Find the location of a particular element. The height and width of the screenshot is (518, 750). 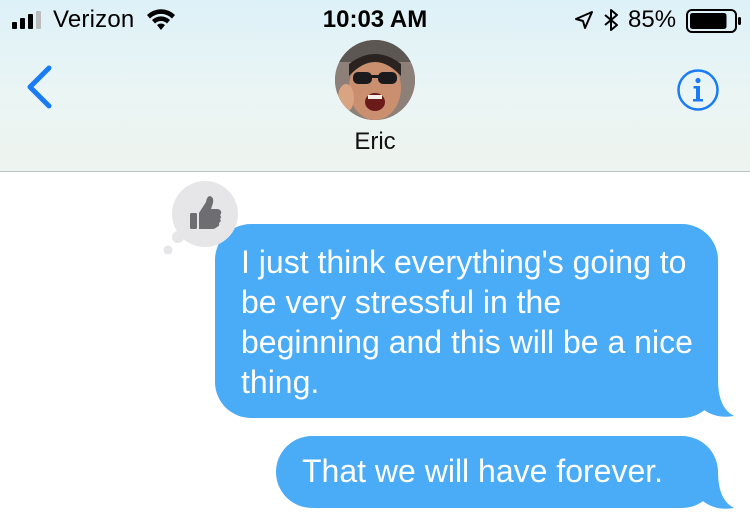

battery-percent: 85% is located at coordinates (652, 19).